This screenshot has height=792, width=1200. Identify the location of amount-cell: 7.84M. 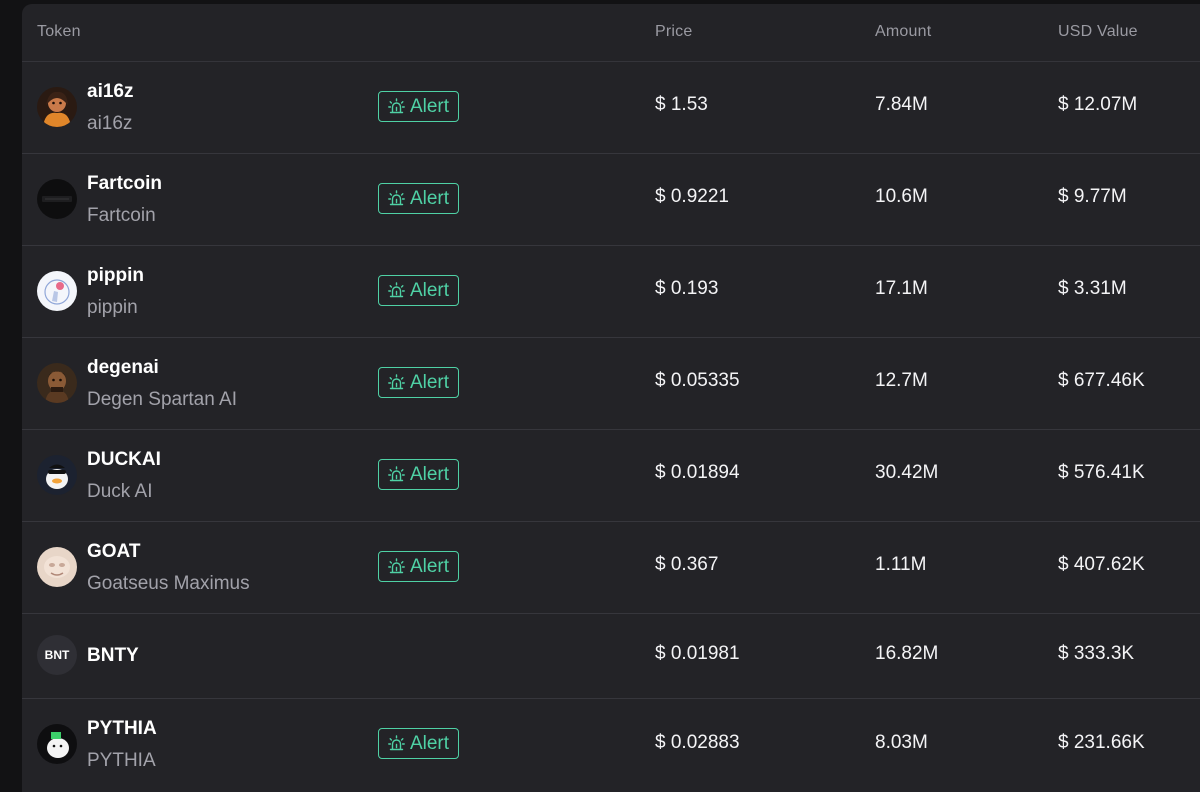
(901, 104).